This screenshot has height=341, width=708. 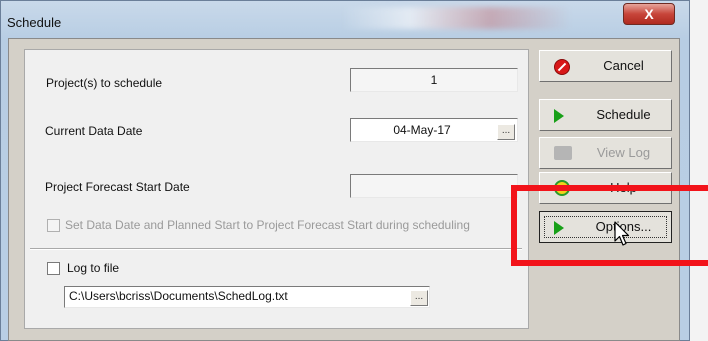 I want to click on log-to-file-checkbox, so click(x=53, y=268).